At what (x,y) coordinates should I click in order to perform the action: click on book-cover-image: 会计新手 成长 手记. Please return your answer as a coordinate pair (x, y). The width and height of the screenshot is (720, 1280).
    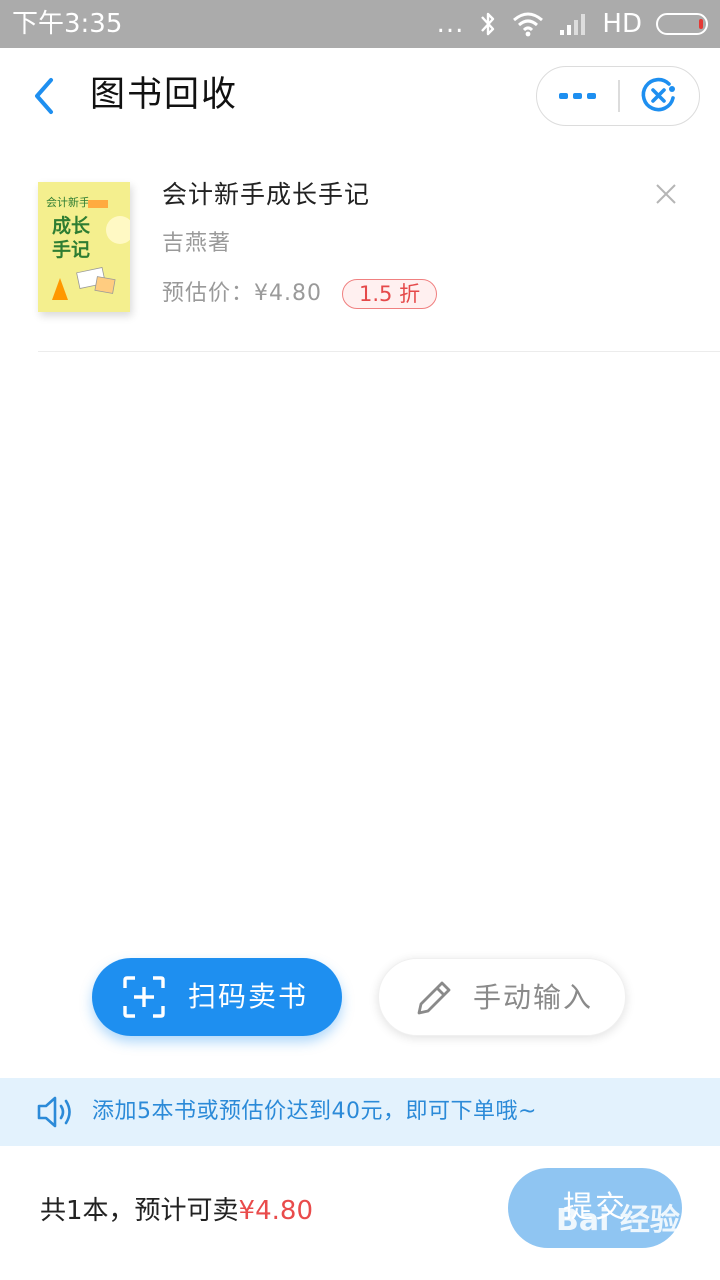
    Looking at the image, I should click on (84, 247).